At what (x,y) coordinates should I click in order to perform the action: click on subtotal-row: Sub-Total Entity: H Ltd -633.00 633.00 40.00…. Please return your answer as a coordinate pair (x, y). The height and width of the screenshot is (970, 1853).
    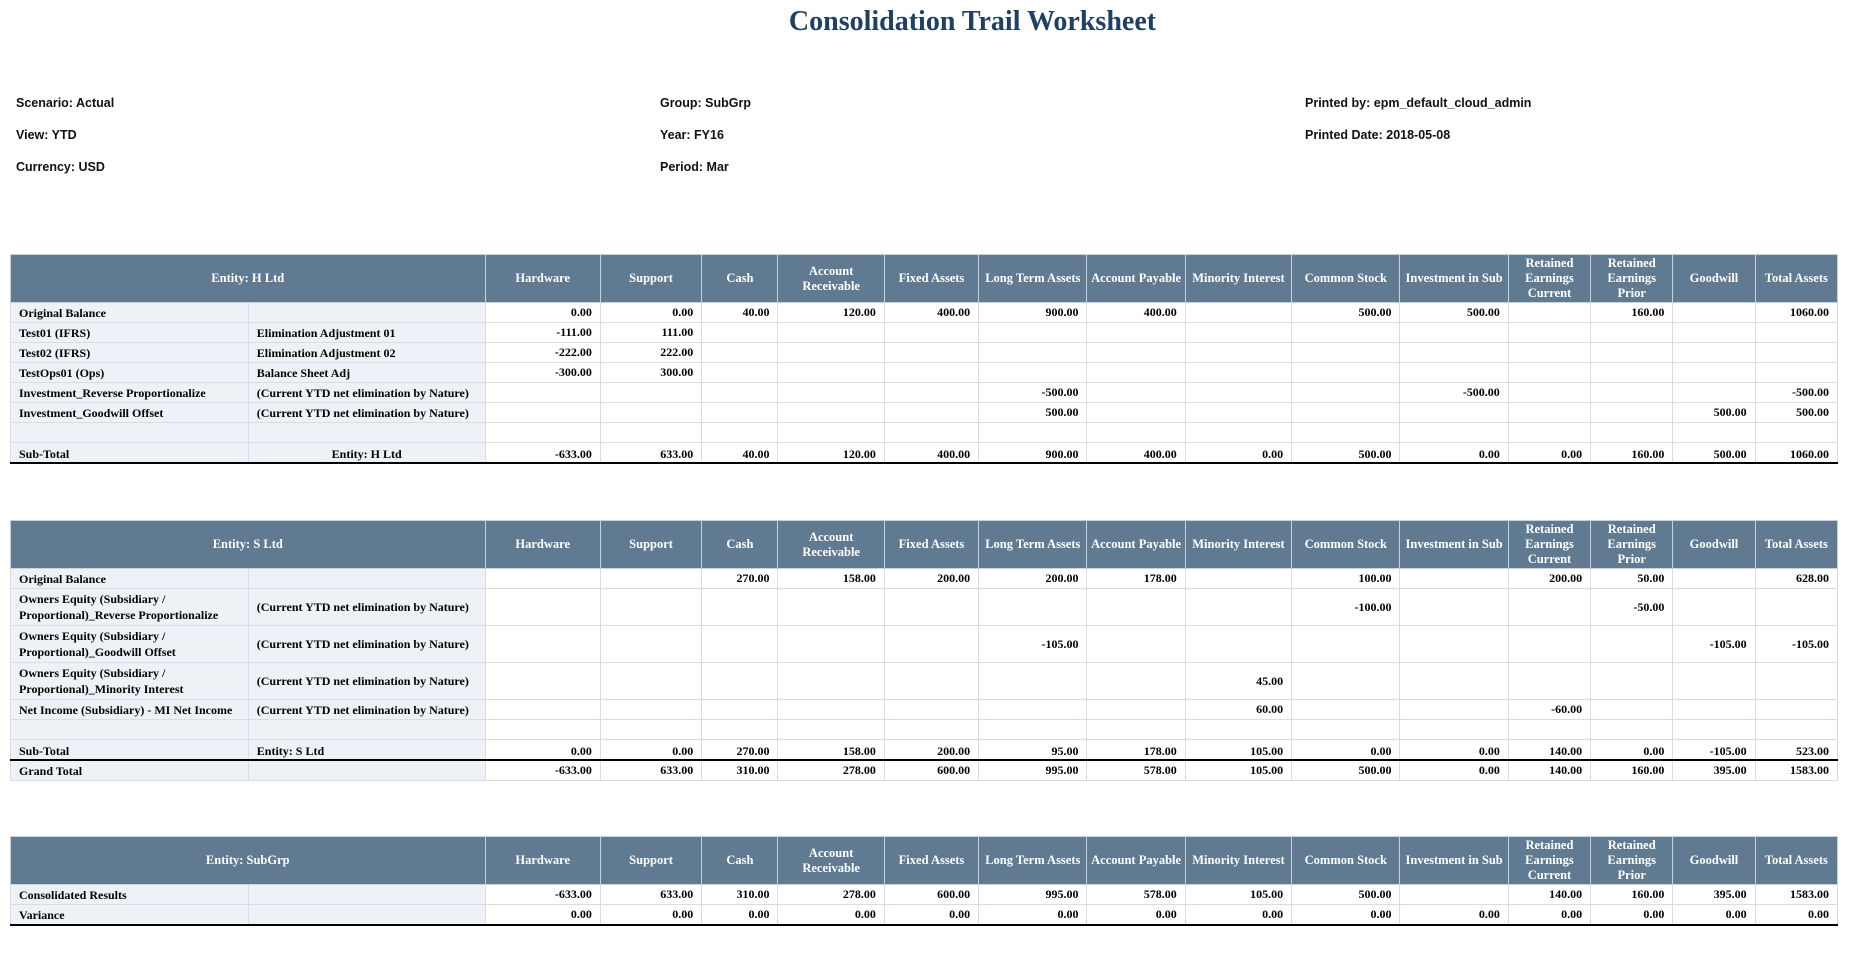
    Looking at the image, I should click on (924, 453).